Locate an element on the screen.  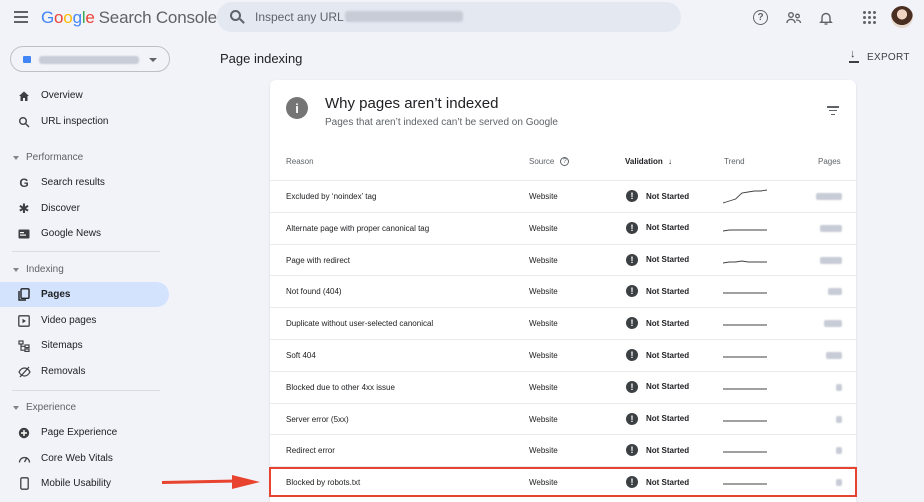
sidebar-item-url-inspection: URL inspection is located at coordinates (84, 121).